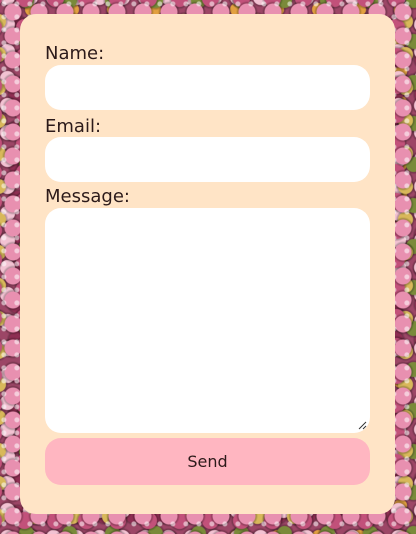 This screenshot has width=416, height=534. Describe the element at coordinates (362, 425) in the screenshot. I see `resize-grip-icon` at that location.